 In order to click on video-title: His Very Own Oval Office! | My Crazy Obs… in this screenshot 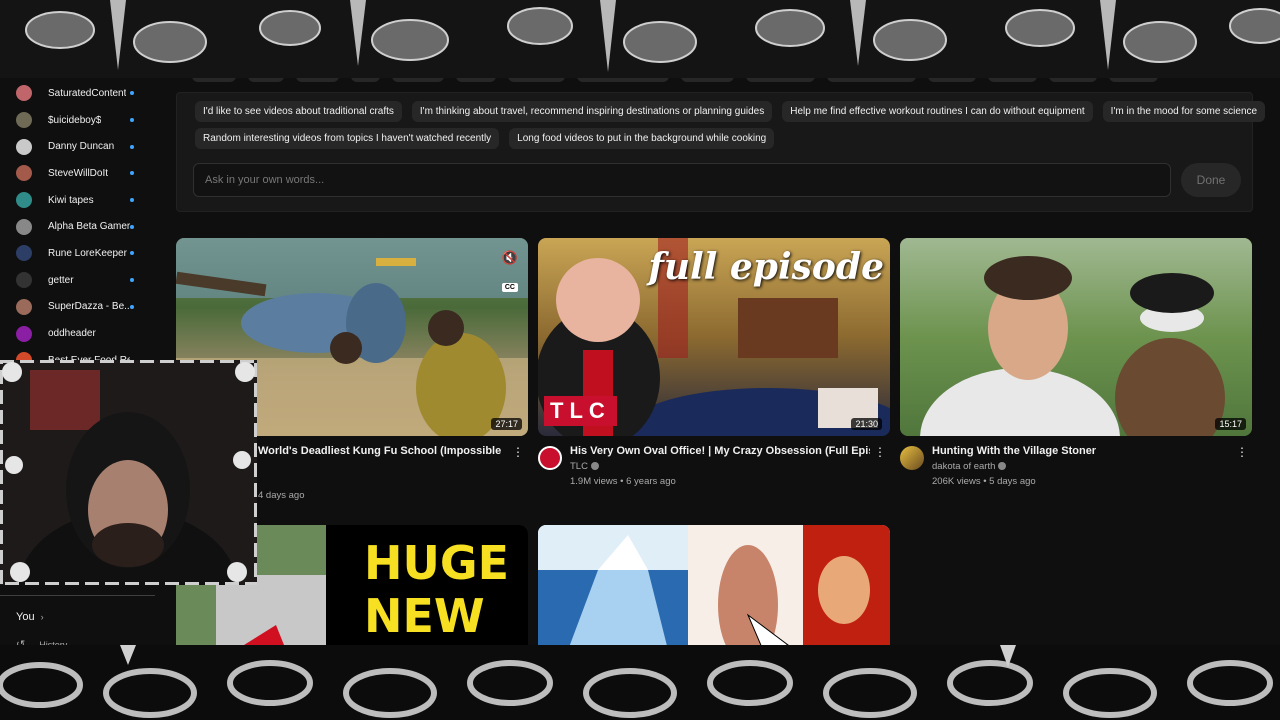, I will do `click(720, 451)`.